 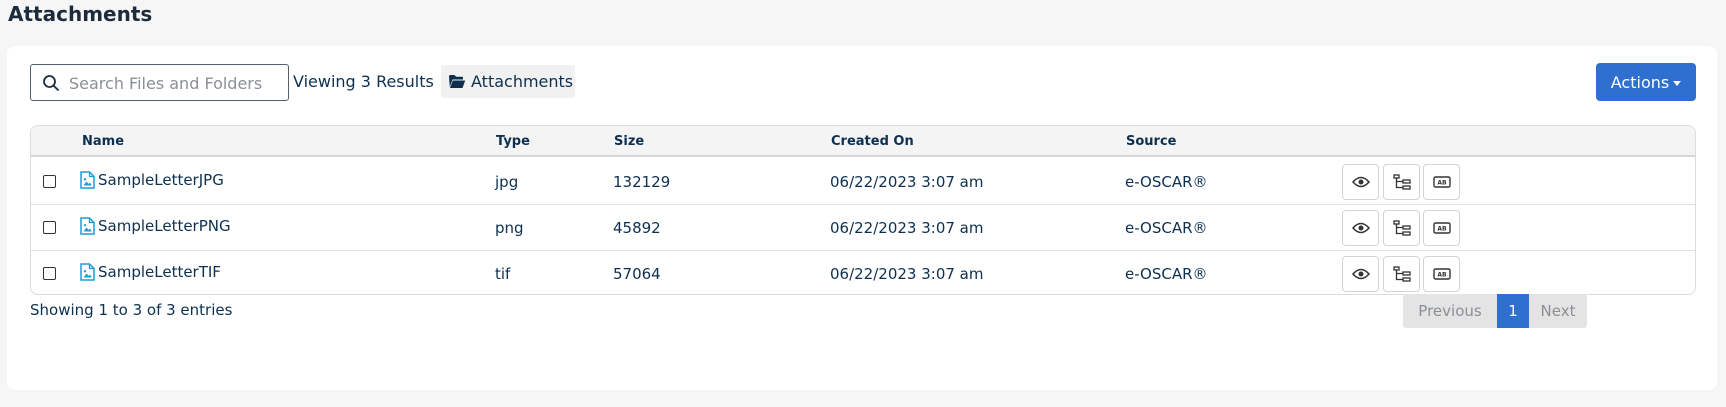 I want to click on file-name: SampleLetterTIF, so click(x=159, y=272).